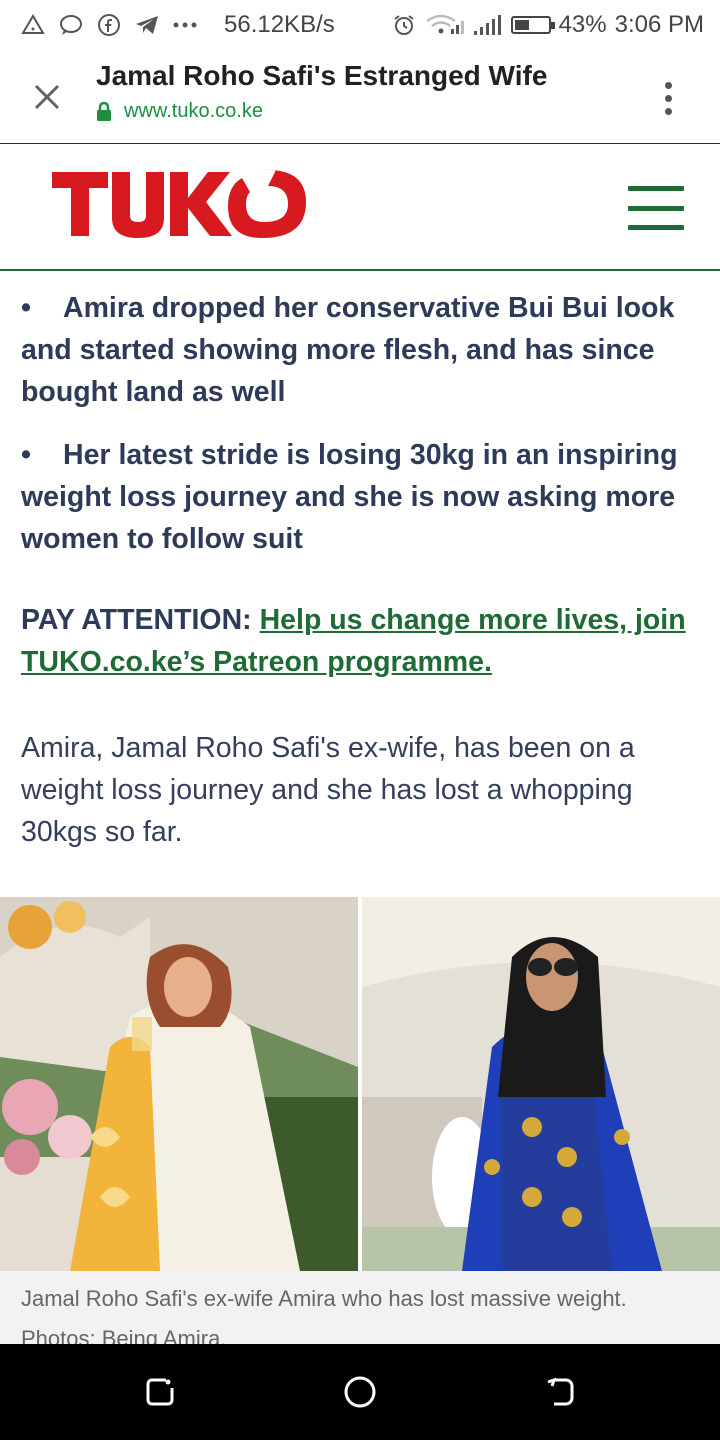  What do you see at coordinates (185, 25) in the screenshot?
I see `more-dots-icon` at bounding box center [185, 25].